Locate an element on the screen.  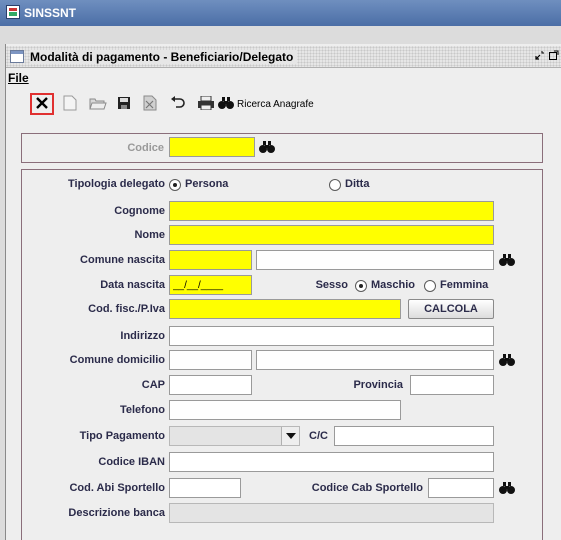
telefono-label: Telefono is located at coordinates (142, 410).